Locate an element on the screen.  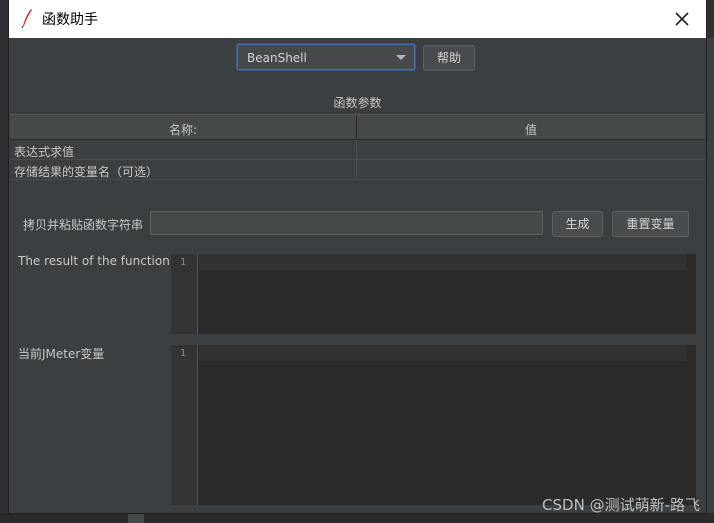
table-row: 表达式求值 is located at coordinates (357, 150).